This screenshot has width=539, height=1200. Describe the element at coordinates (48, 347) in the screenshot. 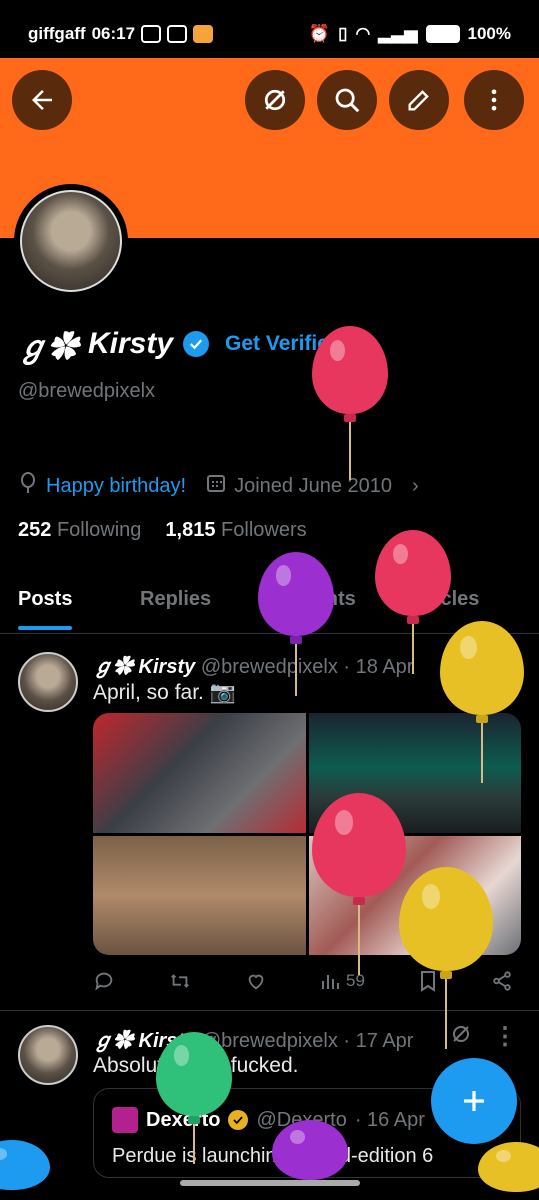

I see `profile-name-prefix: ℊ✿` at that location.